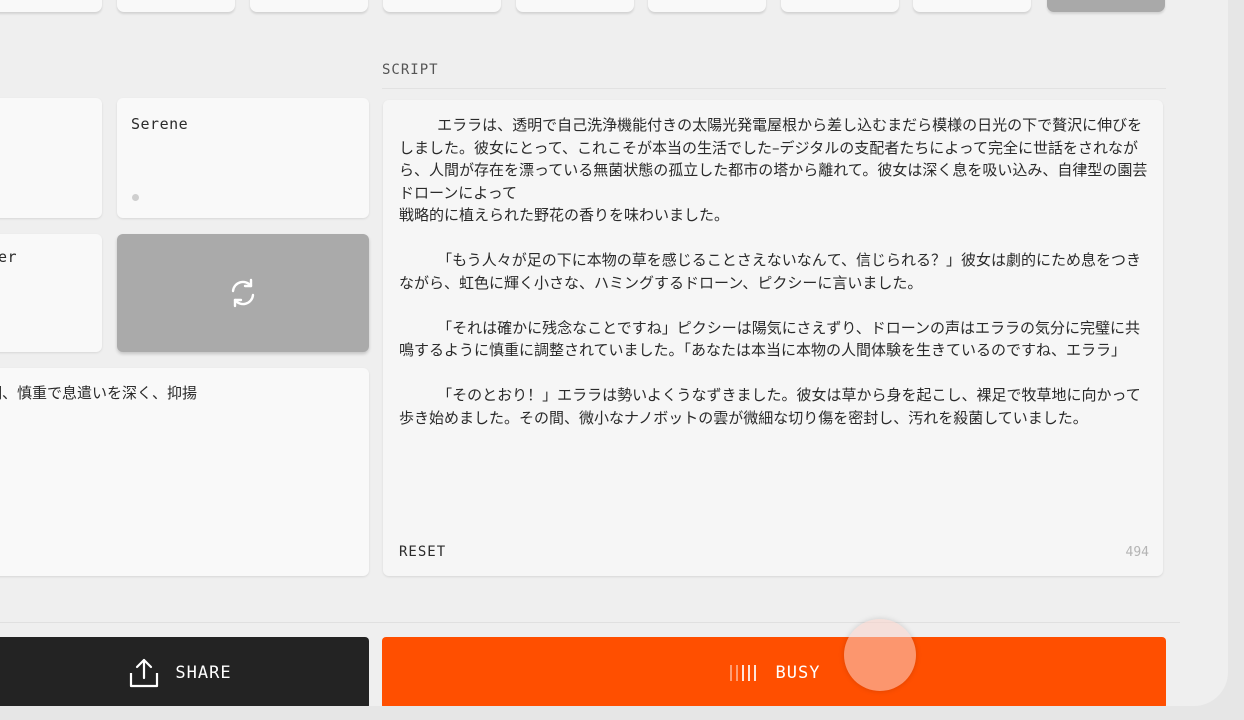 This screenshot has height=720, width=1244. I want to click on character-count: 494, so click(1137, 552).